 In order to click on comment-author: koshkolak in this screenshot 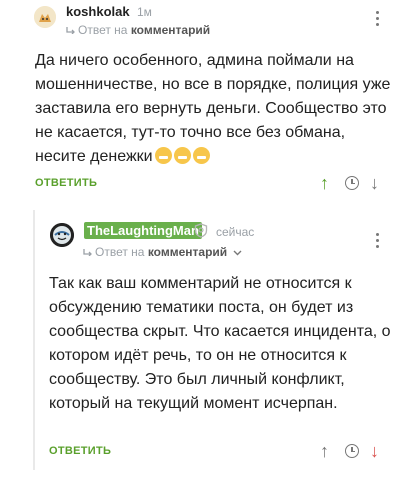, I will do `click(98, 11)`.